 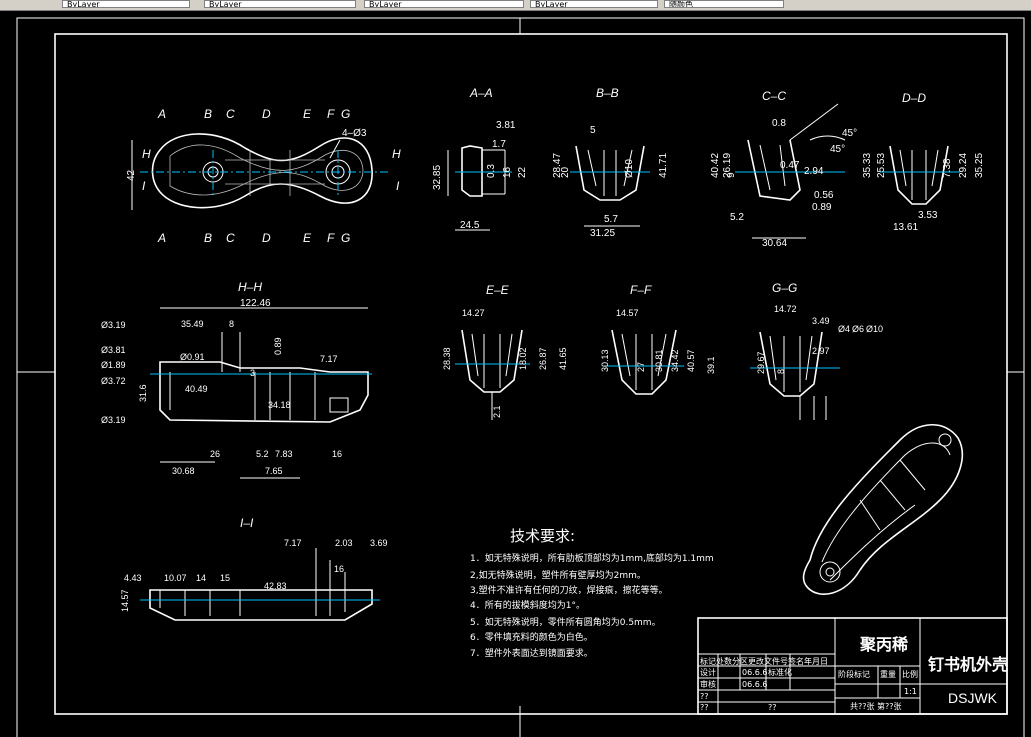 I want to click on dim-gg-3-49: 3.49, so click(x=821, y=321).